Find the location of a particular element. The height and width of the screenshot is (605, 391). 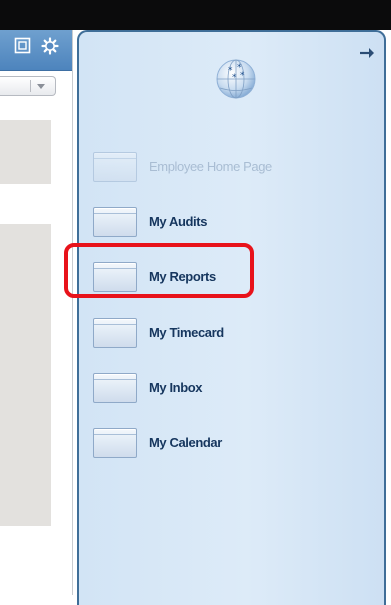

nav-item-label: My Inbox is located at coordinates (176, 387).